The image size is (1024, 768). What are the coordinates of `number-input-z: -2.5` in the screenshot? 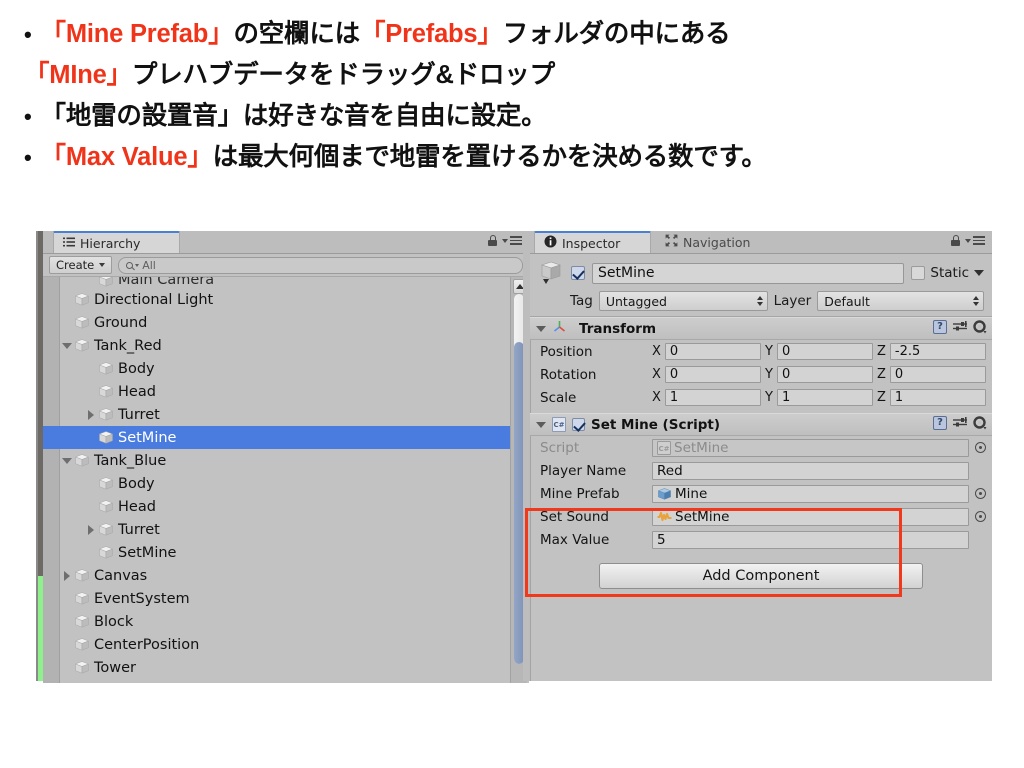 It's located at (937, 351).